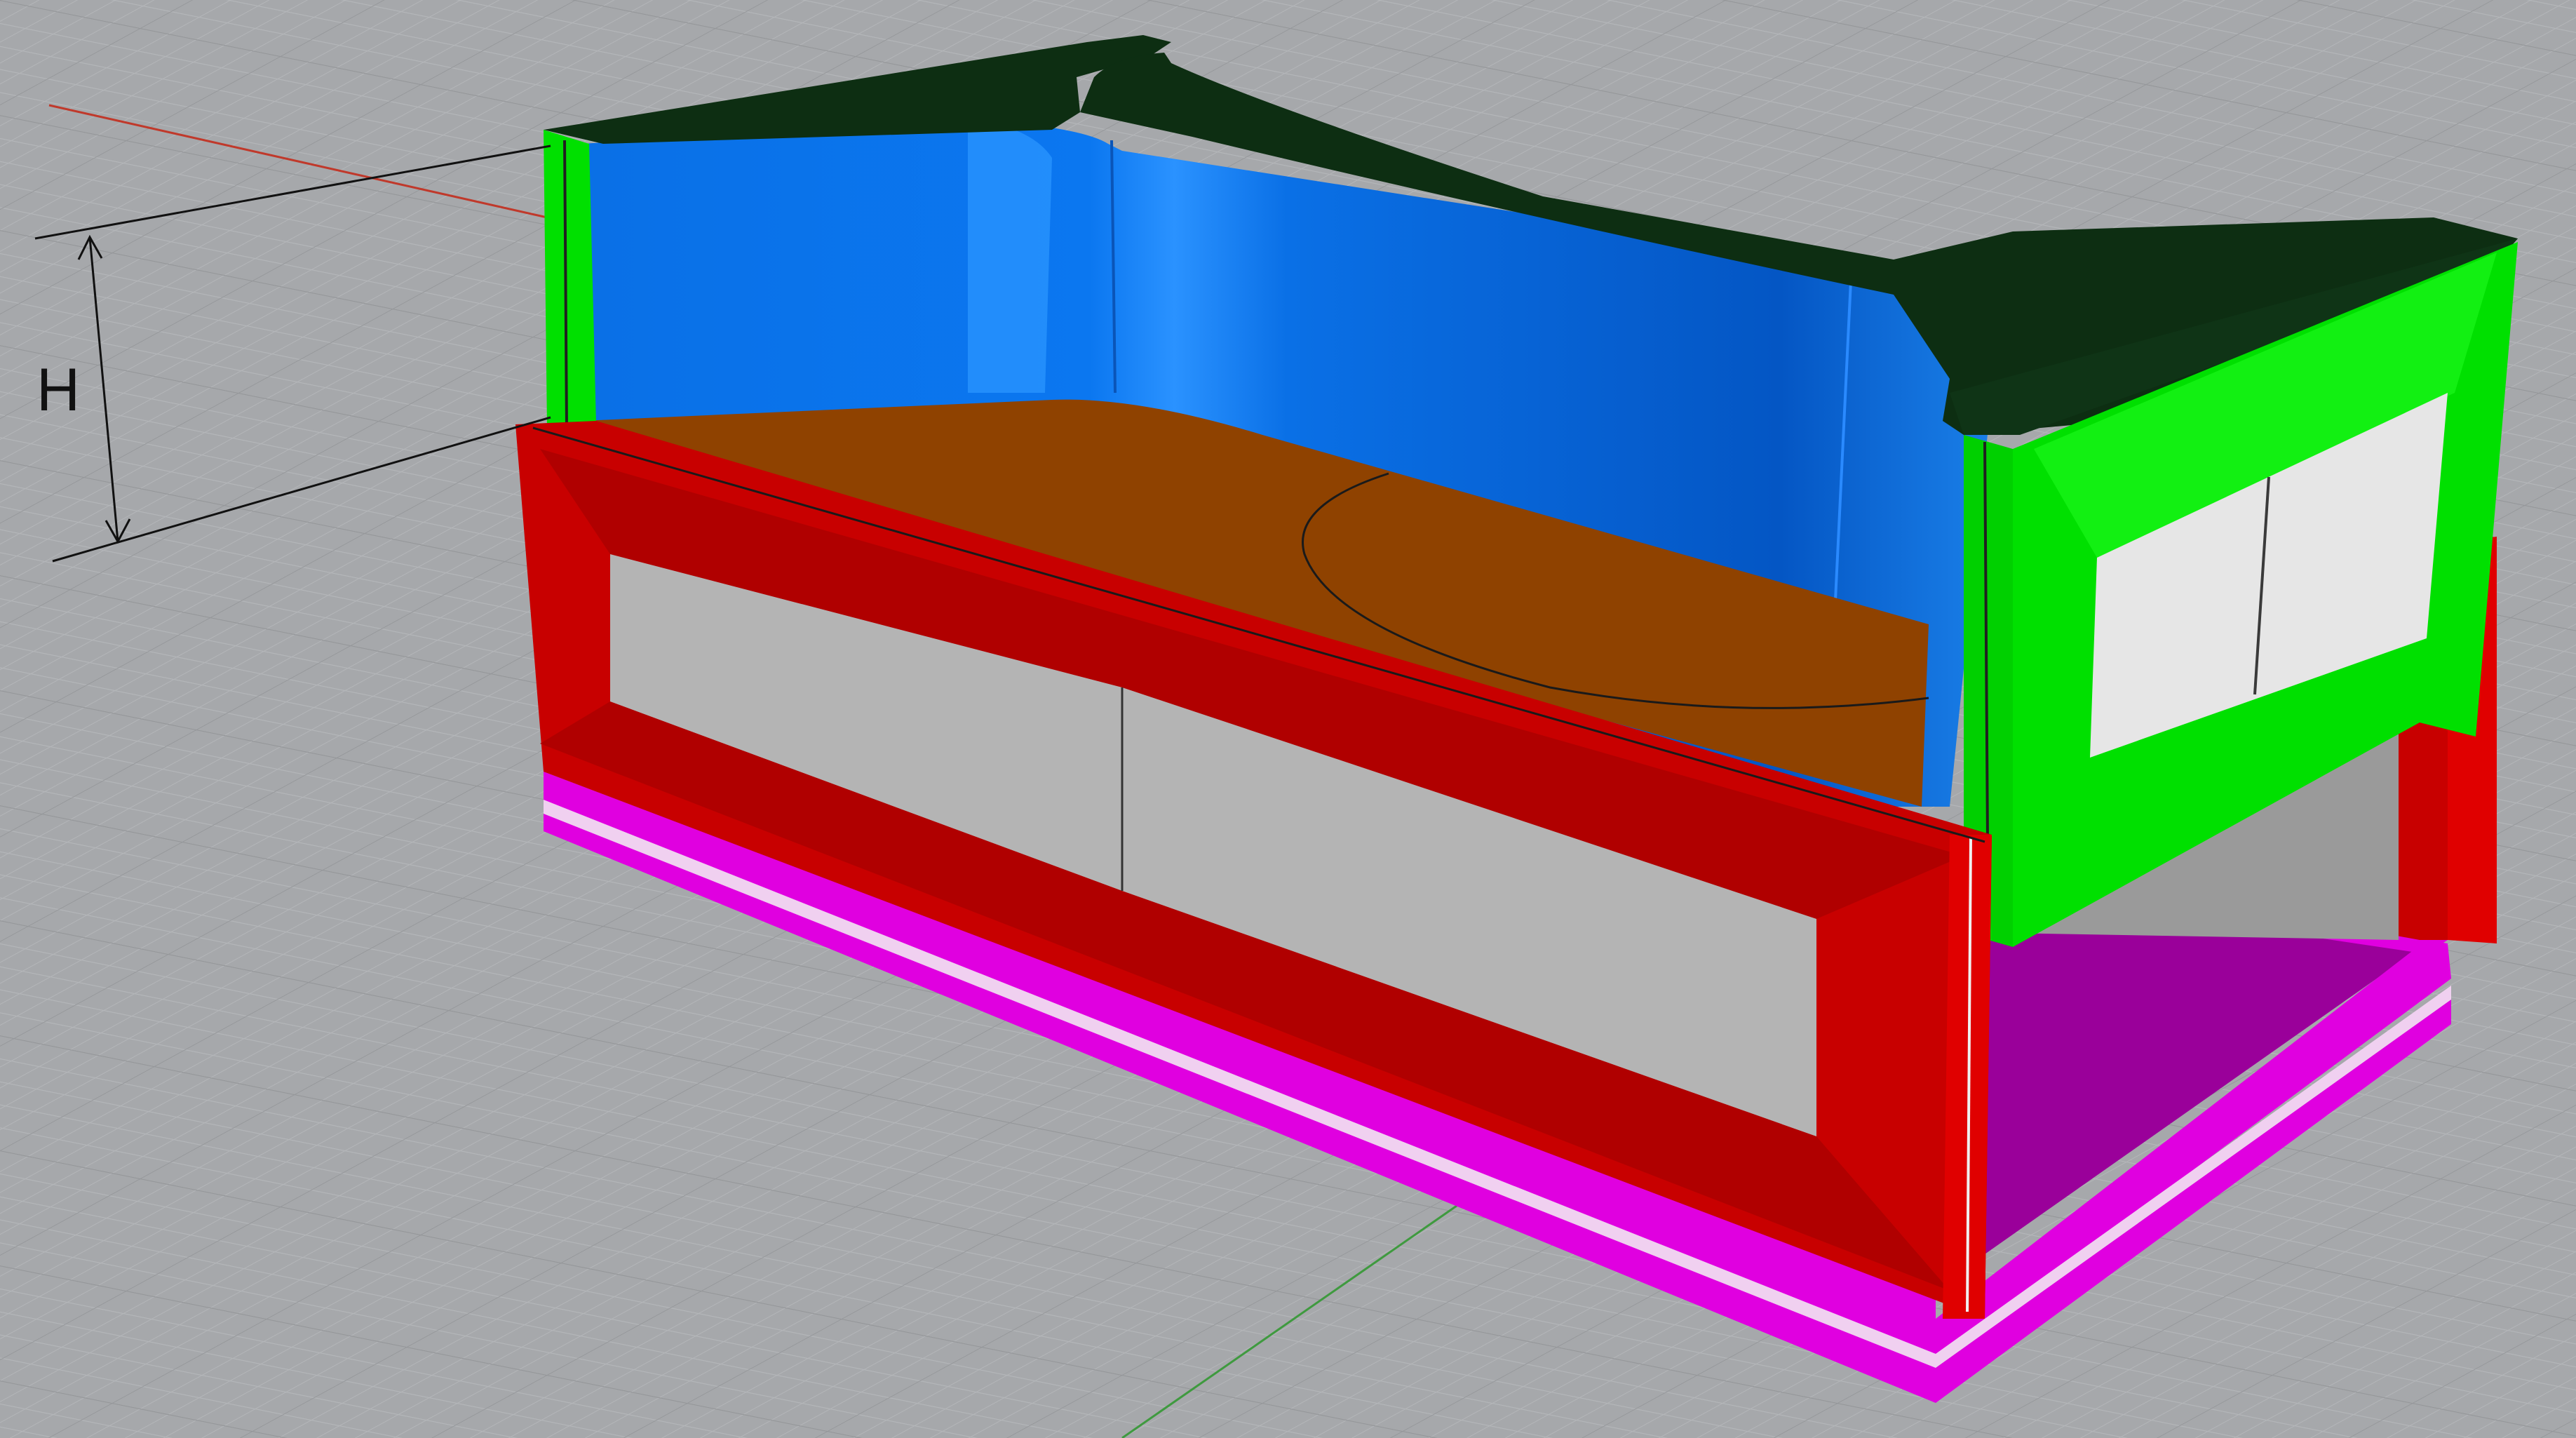 The height and width of the screenshot is (1438, 2576). I want to click on left-side-panel, so click(570, 279).